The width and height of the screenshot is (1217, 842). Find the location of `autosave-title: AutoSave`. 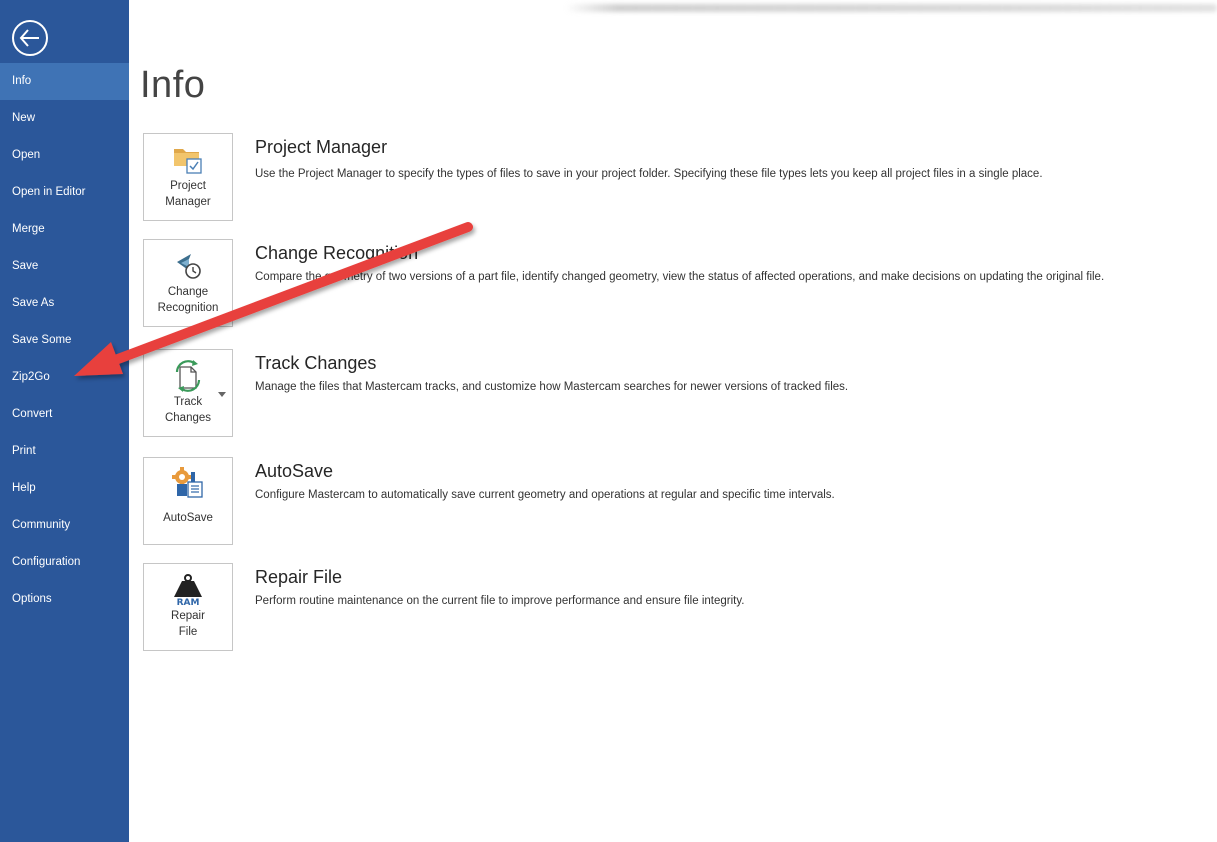

autosave-title: AutoSave is located at coordinates (294, 471).